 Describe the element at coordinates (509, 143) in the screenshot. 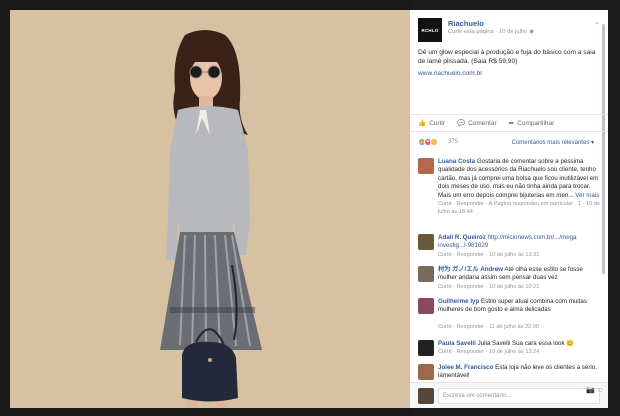

I see `reactions-row: 👍 ♥ ☺ 375 Comentários mais relevantes ▾` at that location.